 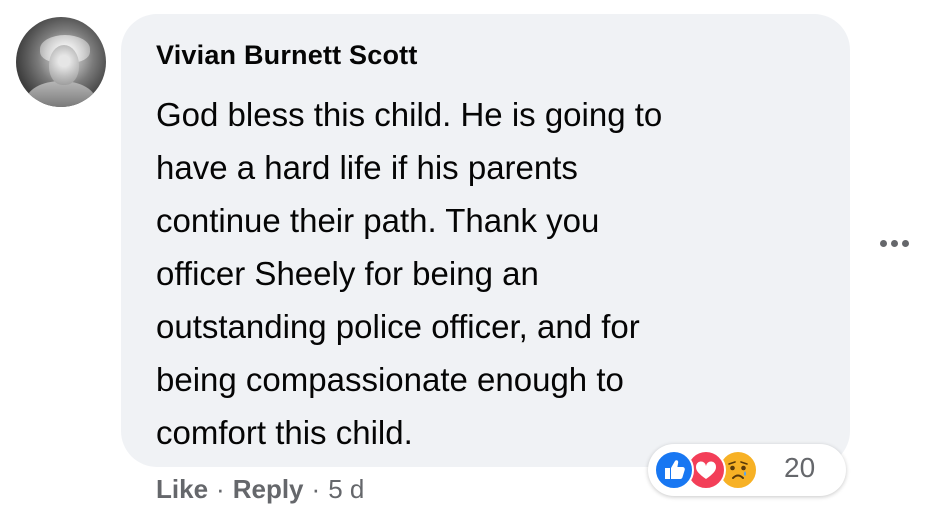 What do you see at coordinates (287, 55) in the screenshot?
I see `comment-author: Vivian Burnett Scott` at bounding box center [287, 55].